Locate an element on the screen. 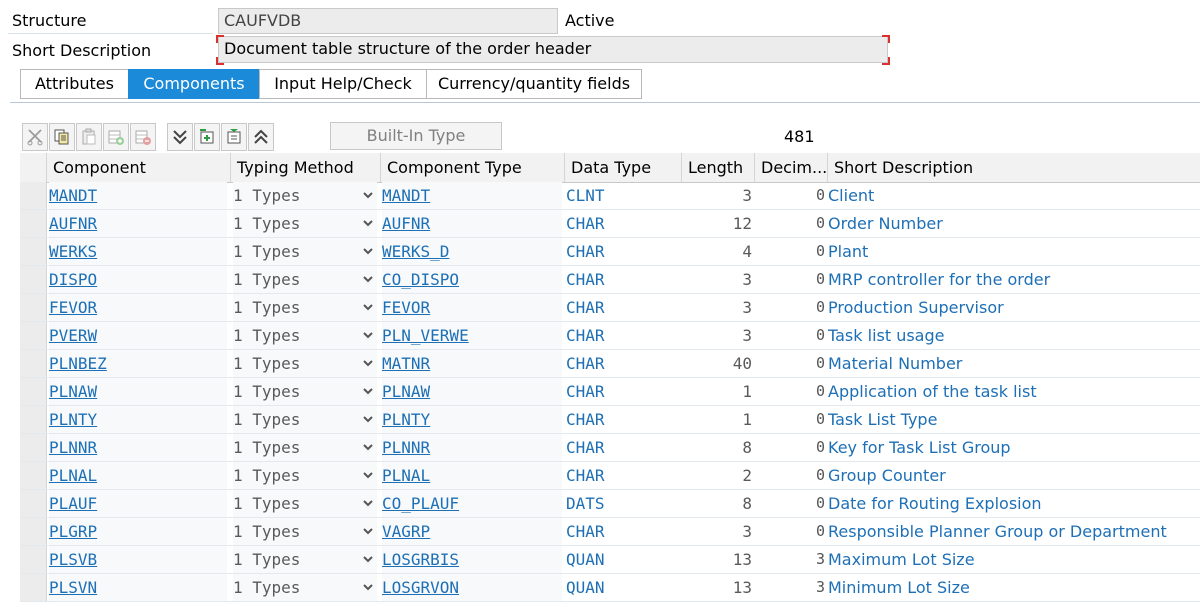 Image resolution: width=1200 pixels, height=602 pixels. delete-row-icon is located at coordinates (143, 137).